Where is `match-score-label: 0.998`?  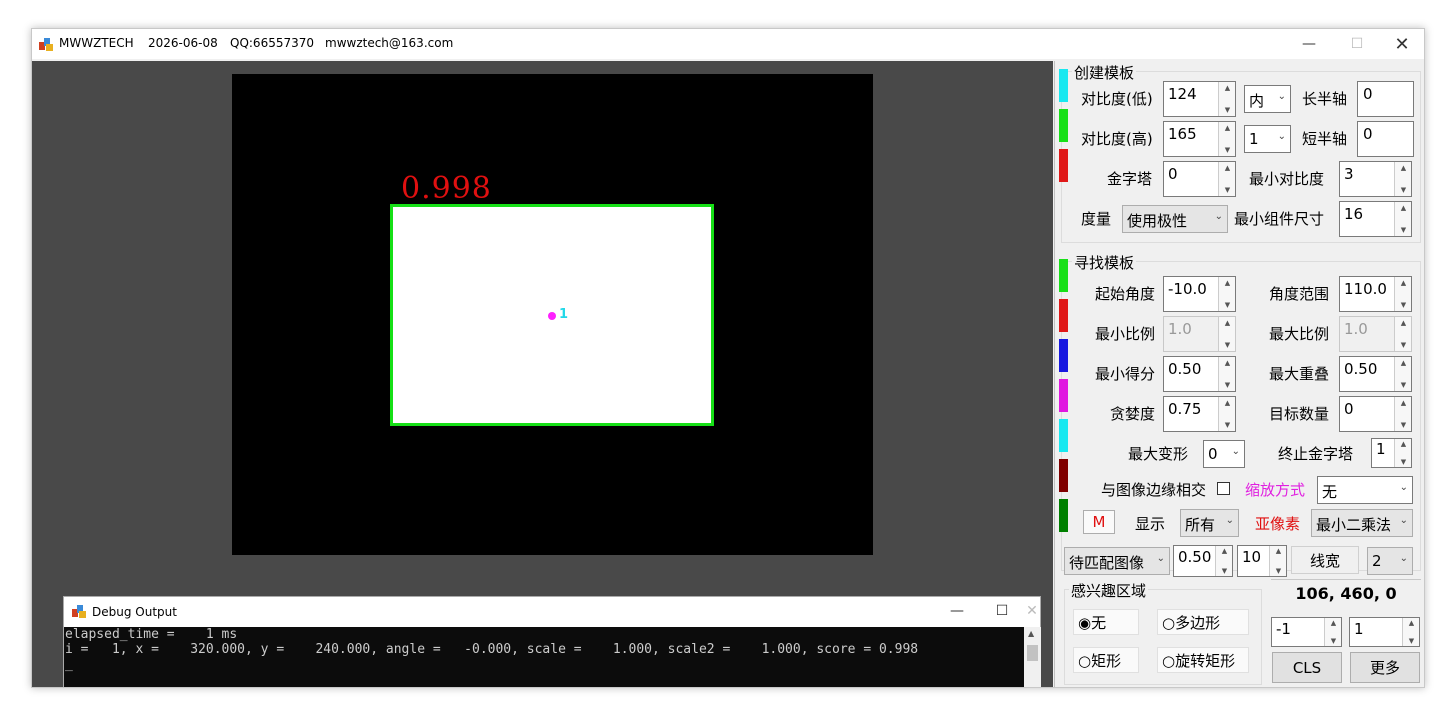
match-score-label: 0.998 is located at coordinates (446, 188).